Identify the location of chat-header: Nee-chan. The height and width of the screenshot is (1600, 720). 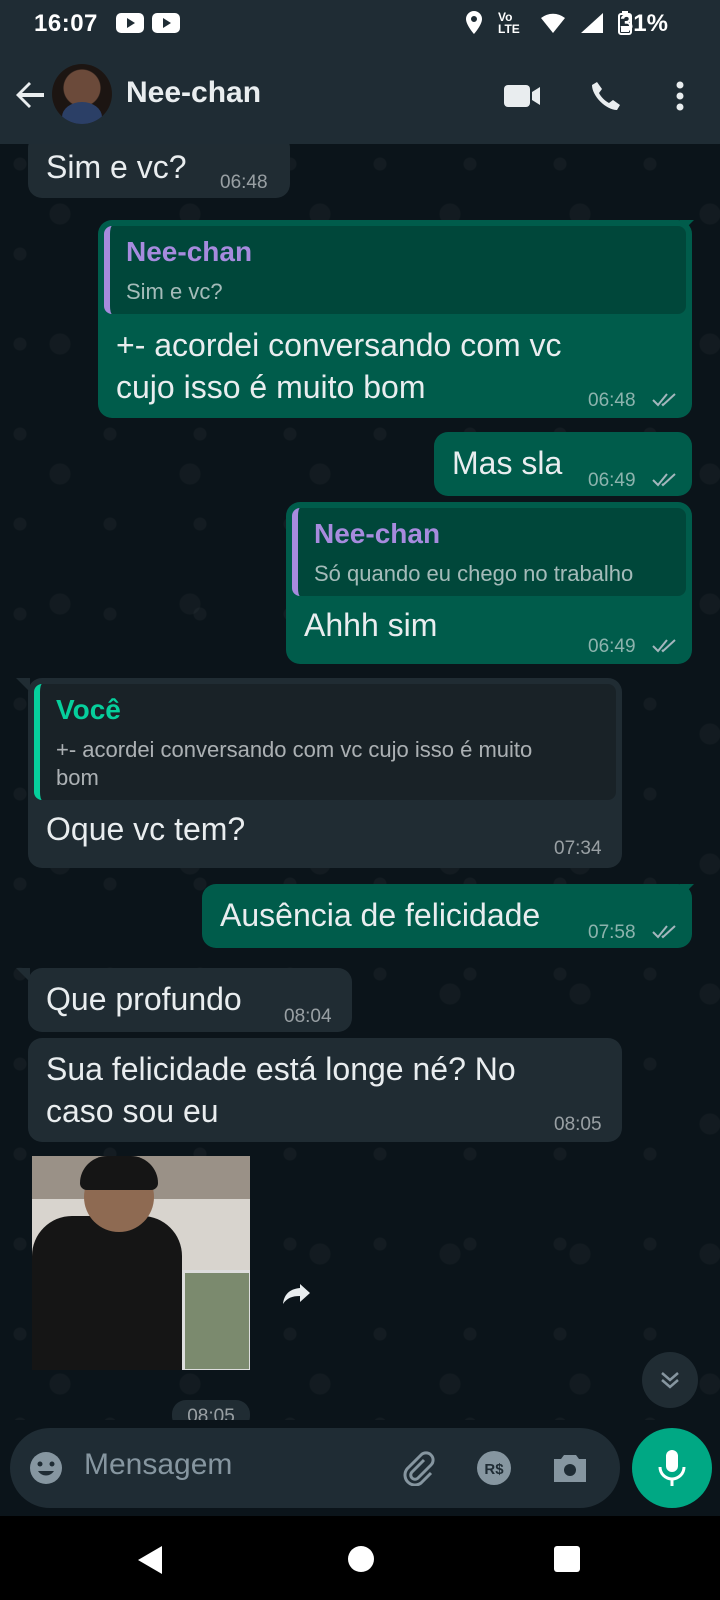
(360, 96).